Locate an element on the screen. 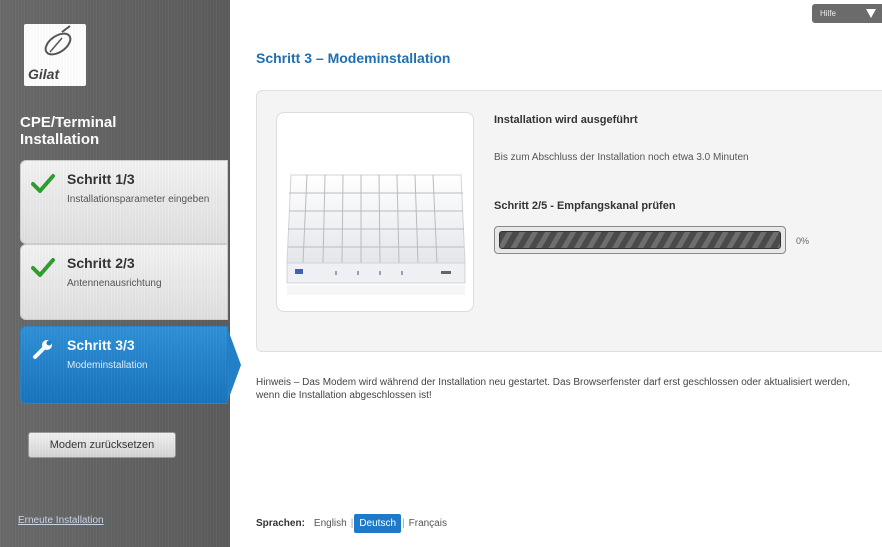  page-title: Schritt 3 – Modeminstallation is located at coordinates (353, 58).